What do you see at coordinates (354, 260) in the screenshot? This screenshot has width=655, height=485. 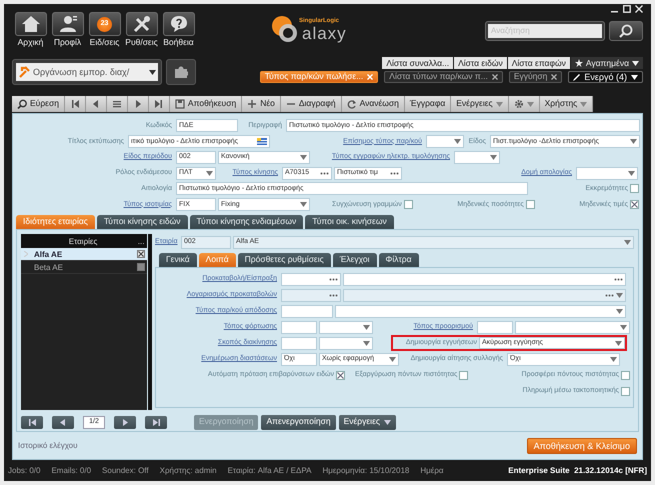 I see `tab: Έλεγχοι` at bounding box center [354, 260].